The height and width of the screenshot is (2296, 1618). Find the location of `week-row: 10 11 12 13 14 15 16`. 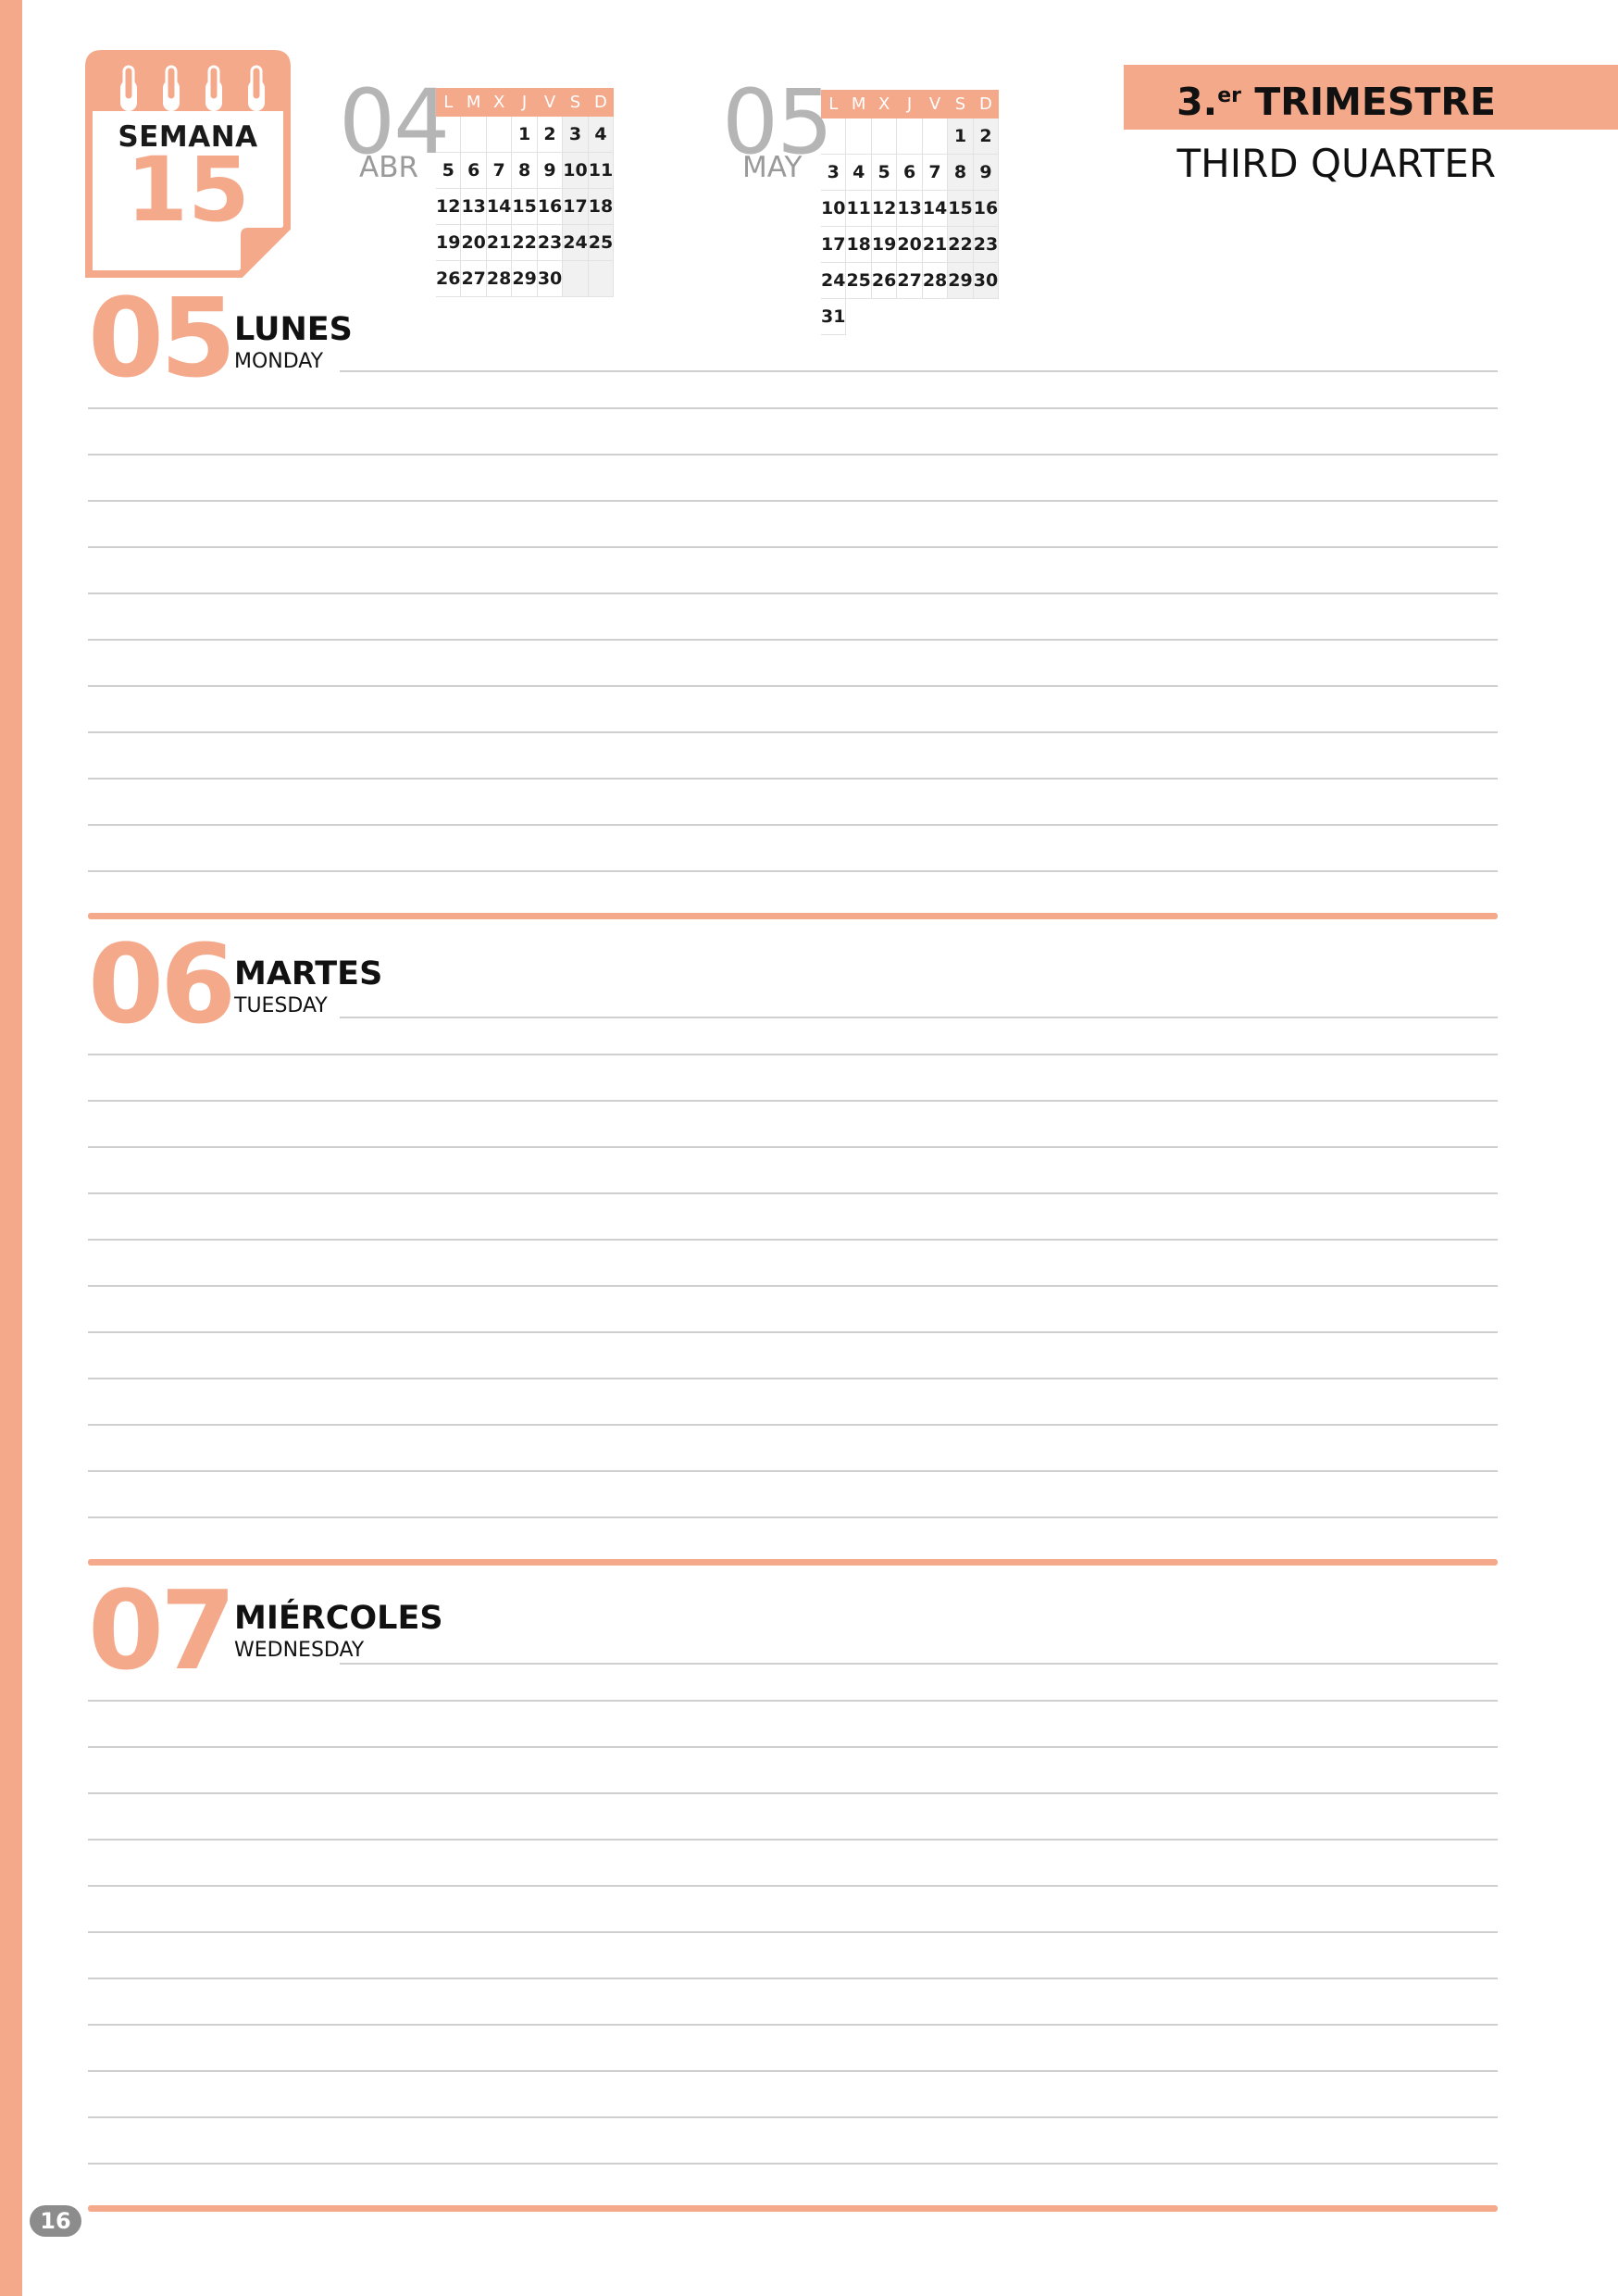

week-row: 10 11 12 13 14 15 16 is located at coordinates (910, 208).